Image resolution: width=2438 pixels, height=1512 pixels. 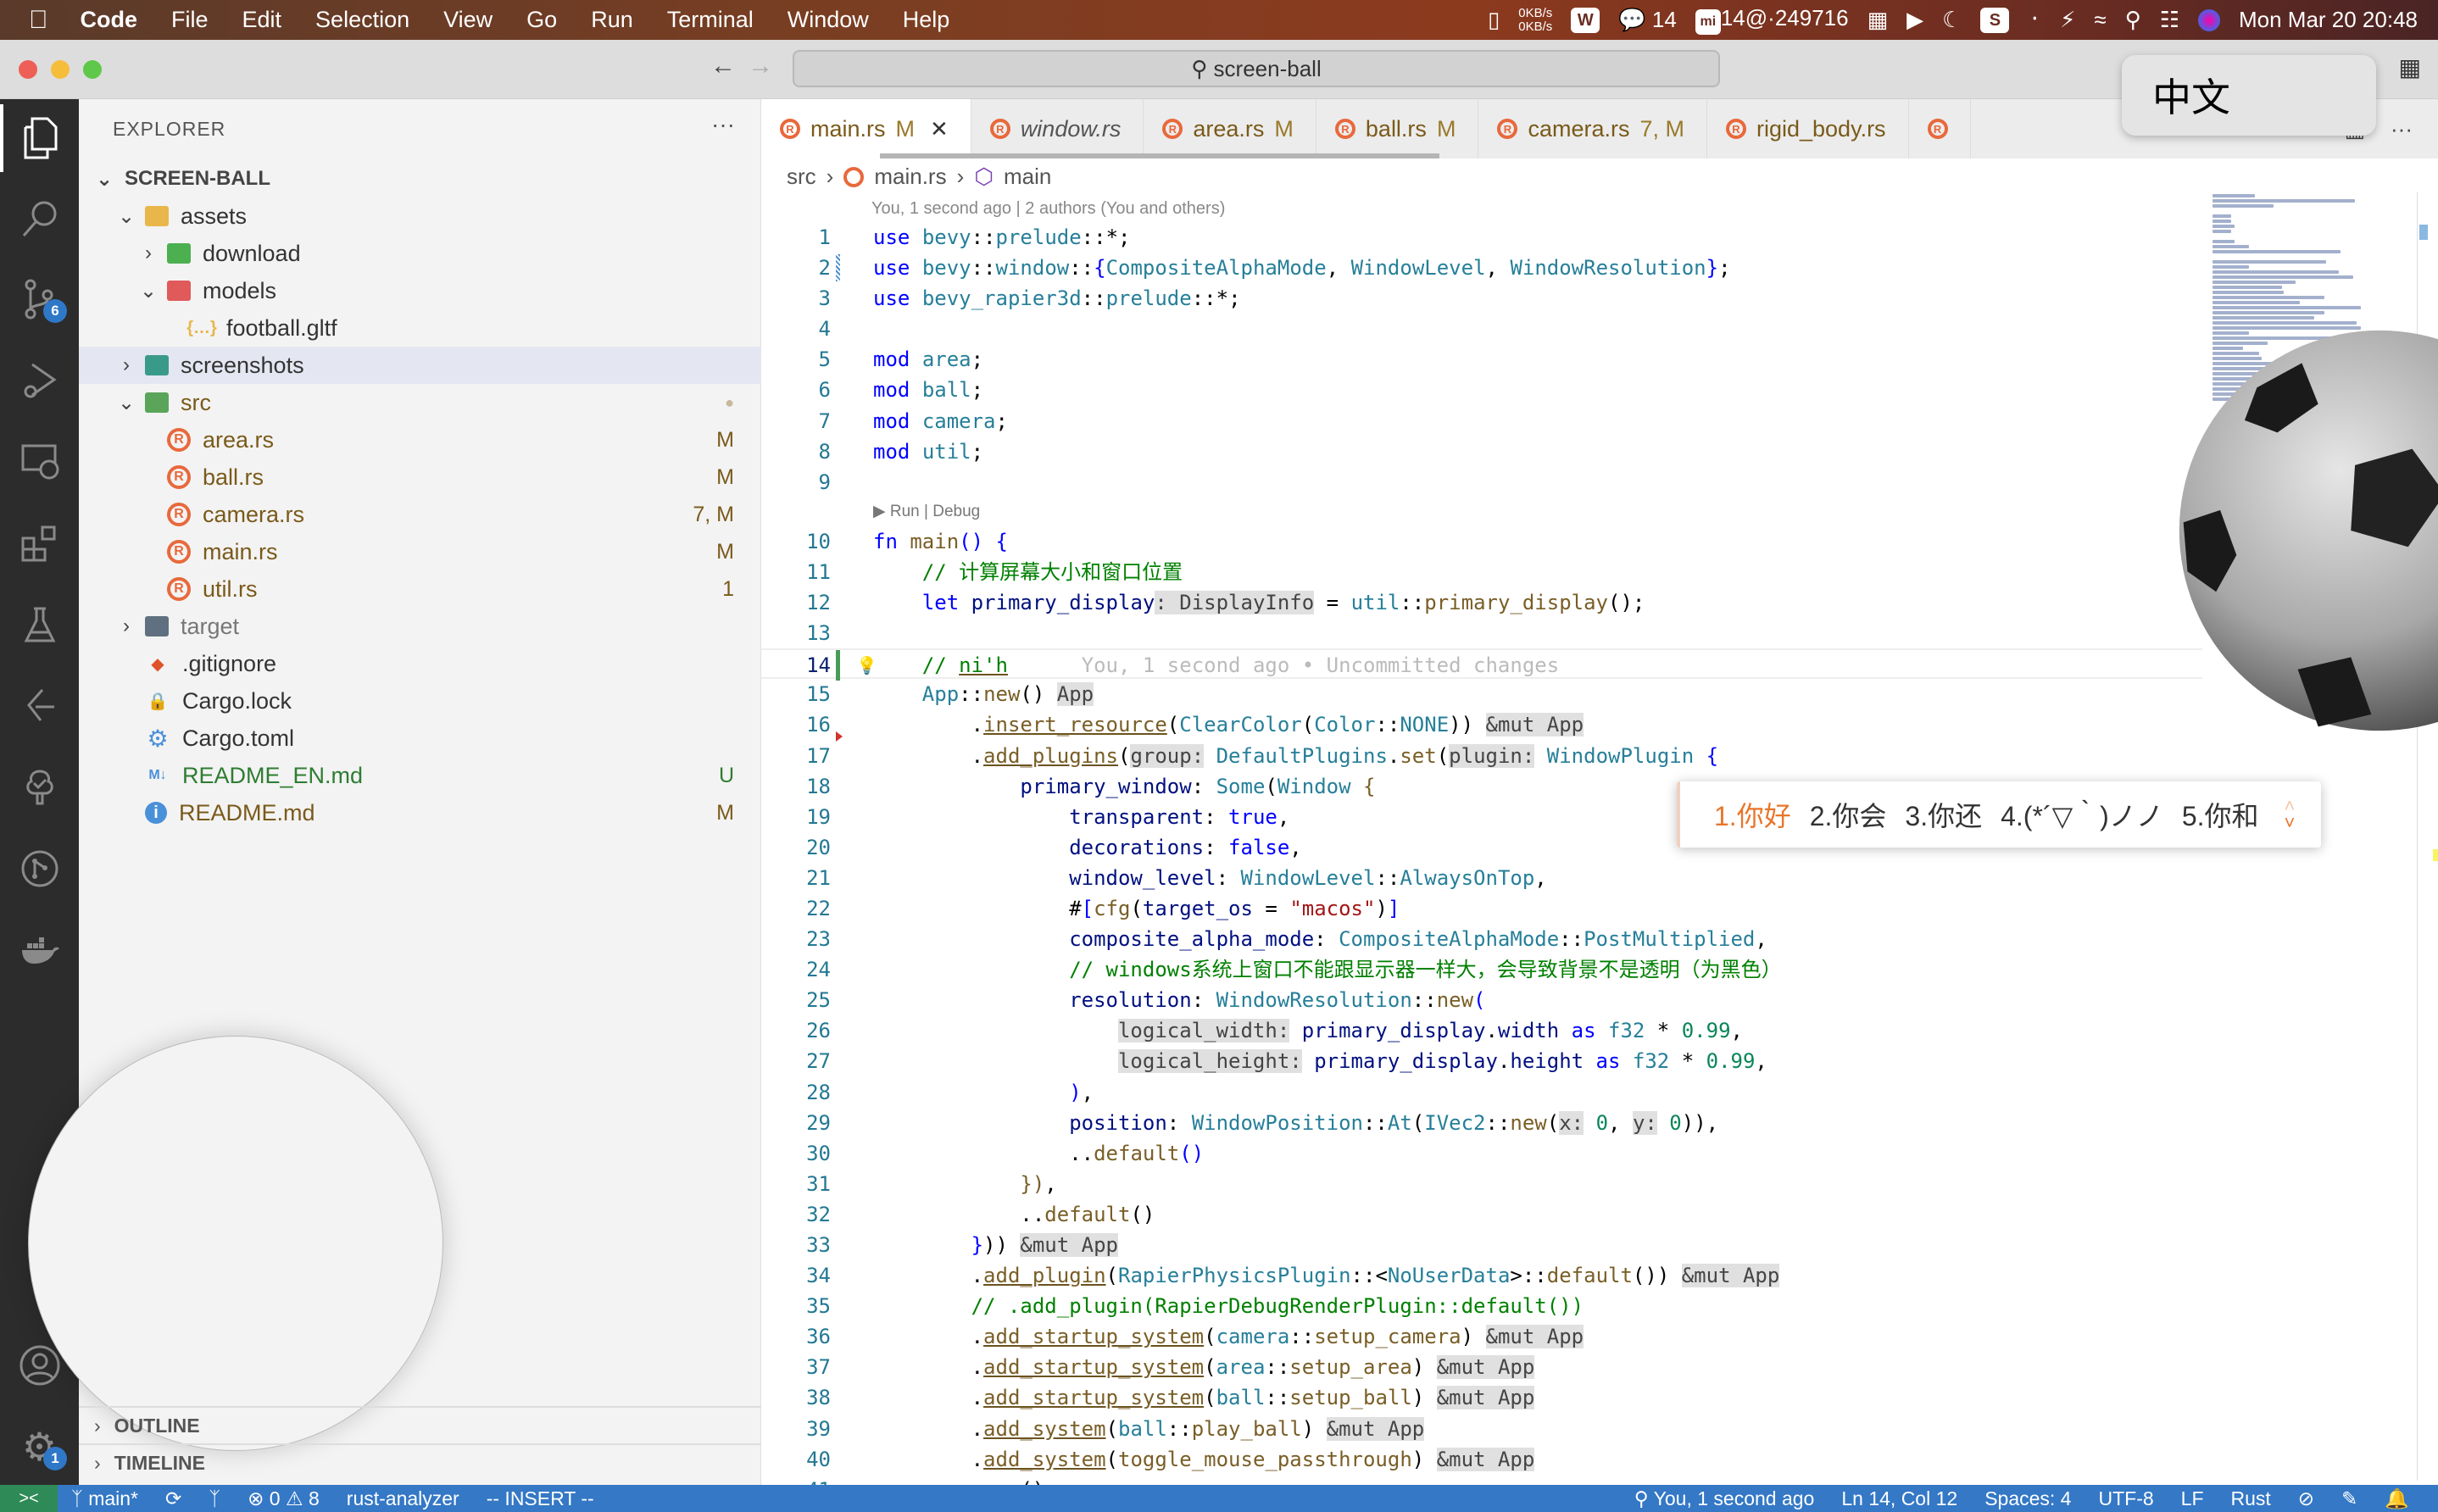 I want to click on editor-tab: Rmain.rs M ✕, so click(x=866, y=128).